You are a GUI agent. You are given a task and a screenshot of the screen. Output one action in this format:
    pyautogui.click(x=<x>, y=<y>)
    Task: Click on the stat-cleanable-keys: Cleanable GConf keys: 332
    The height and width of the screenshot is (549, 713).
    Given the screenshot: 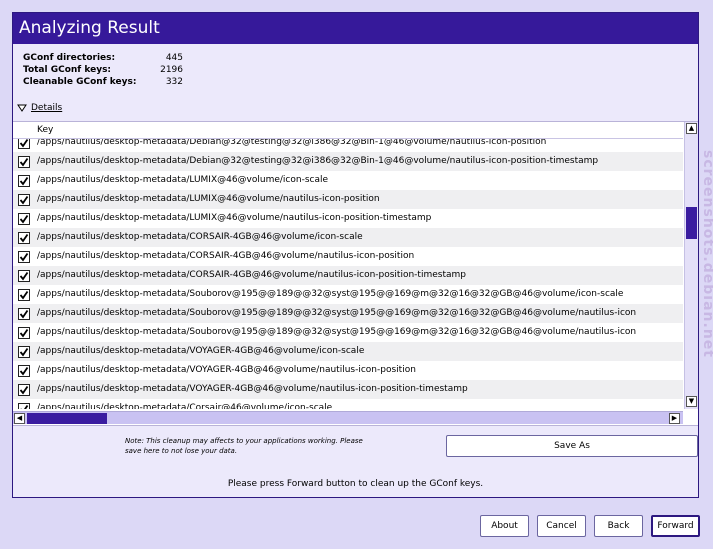 What is the action you would take?
    pyautogui.click(x=103, y=83)
    